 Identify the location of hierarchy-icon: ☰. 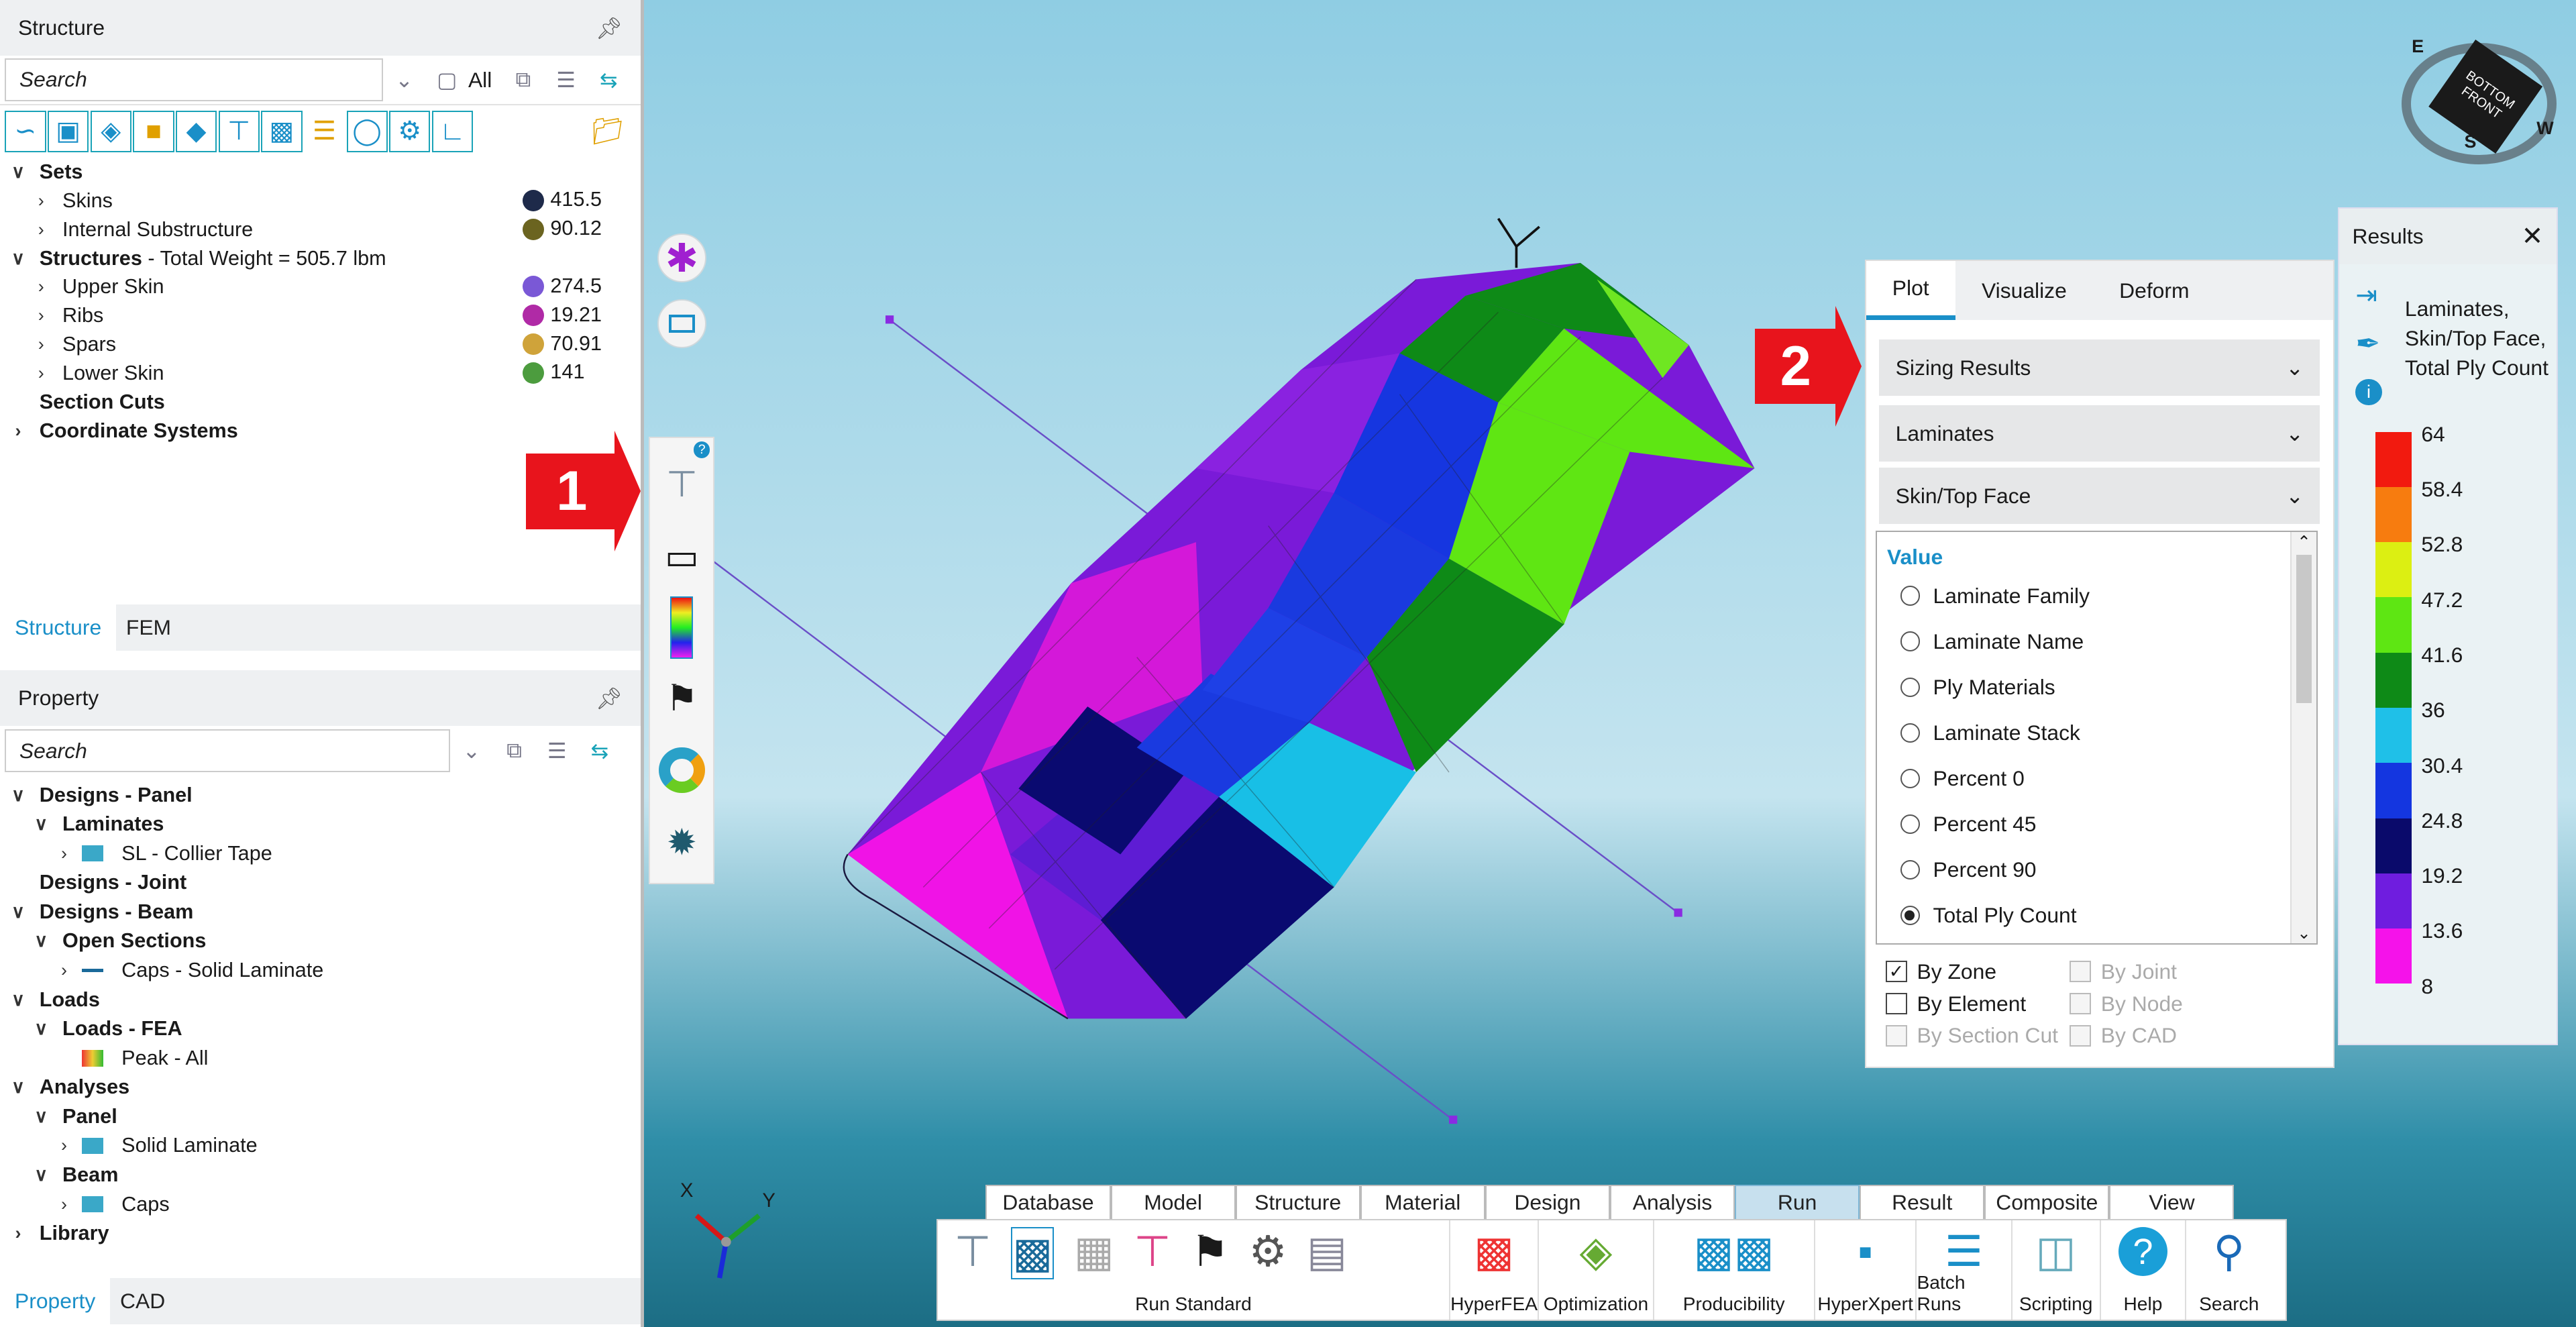
(556, 750).